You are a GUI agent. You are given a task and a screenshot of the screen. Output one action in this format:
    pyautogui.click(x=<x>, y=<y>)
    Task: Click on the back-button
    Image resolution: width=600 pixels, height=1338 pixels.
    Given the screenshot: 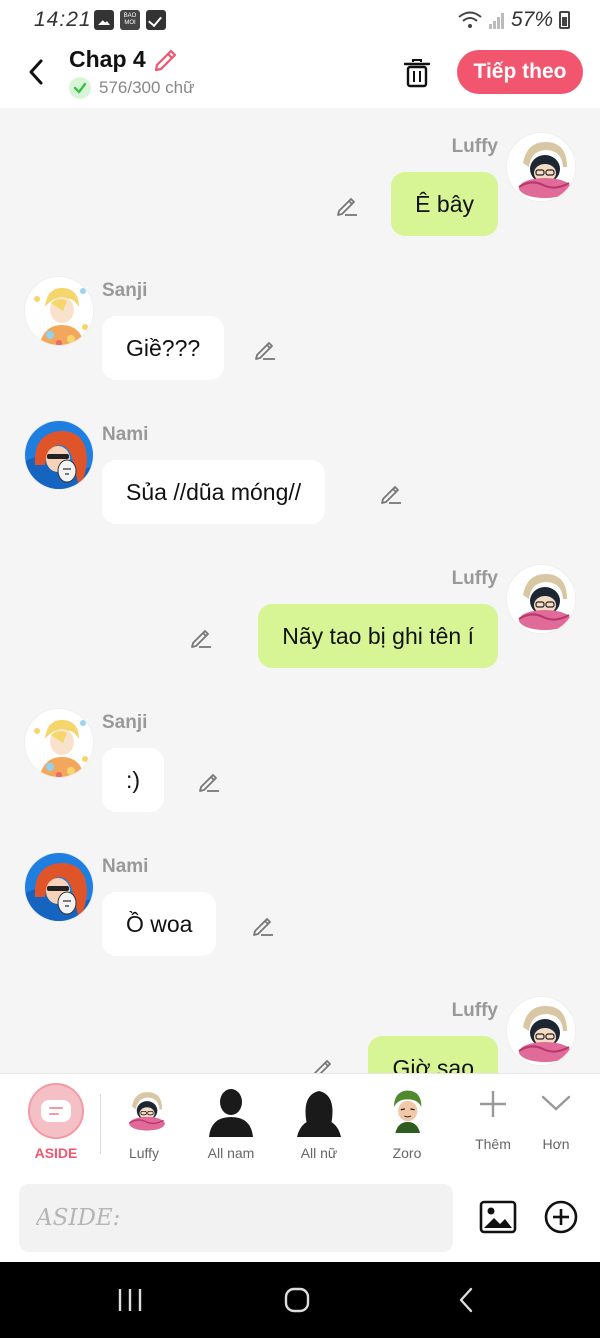 What is the action you would take?
    pyautogui.click(x=36, y=72)
    